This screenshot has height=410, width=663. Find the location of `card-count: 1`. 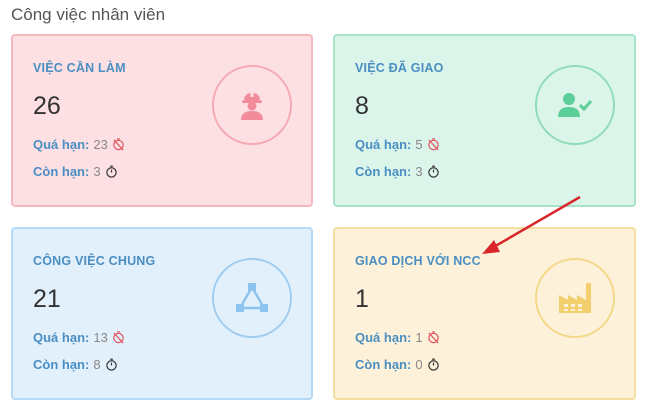

card-count: 1 is located at coordinates (362, 299).